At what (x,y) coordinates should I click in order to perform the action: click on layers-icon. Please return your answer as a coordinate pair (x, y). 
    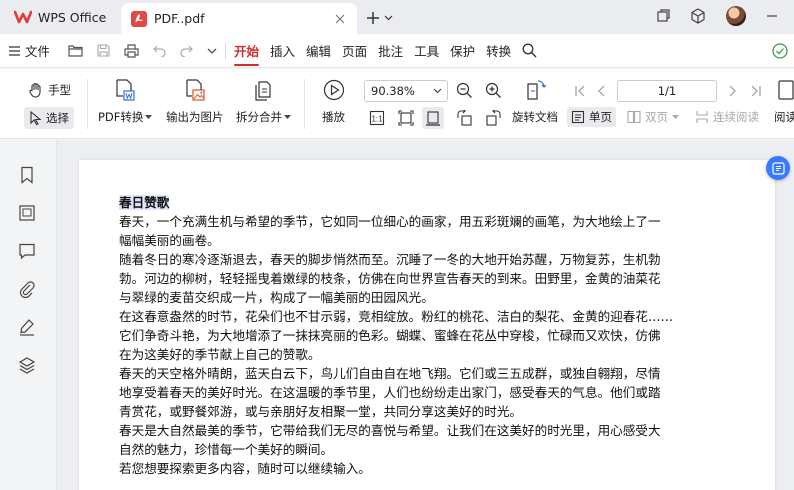
    Looking at the image, I should click on (28, 366).